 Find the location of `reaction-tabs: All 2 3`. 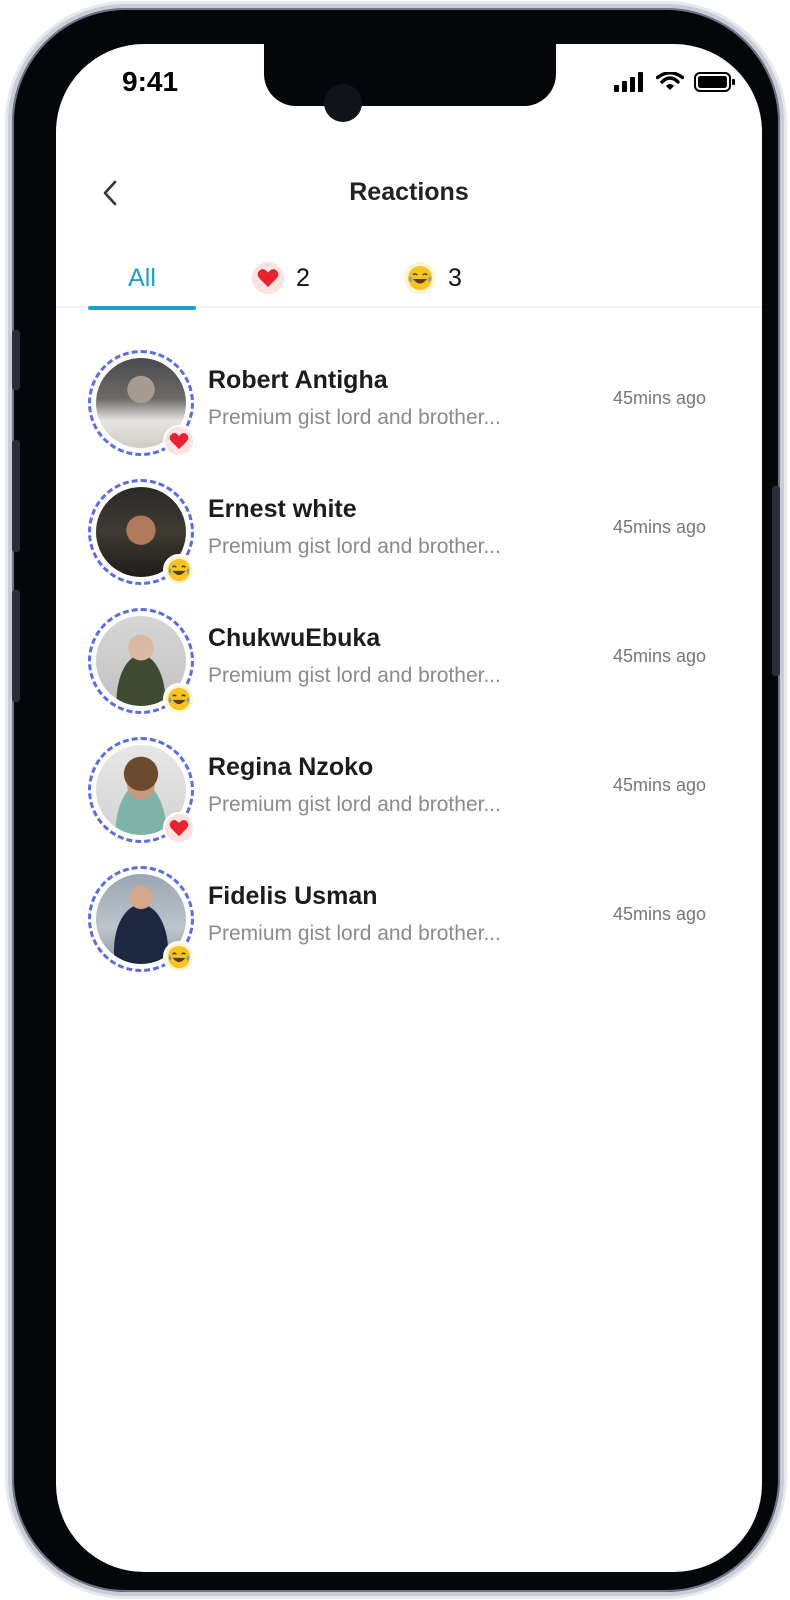

reaction-tabs: All 2 3 is located at coordinates (409, 279).